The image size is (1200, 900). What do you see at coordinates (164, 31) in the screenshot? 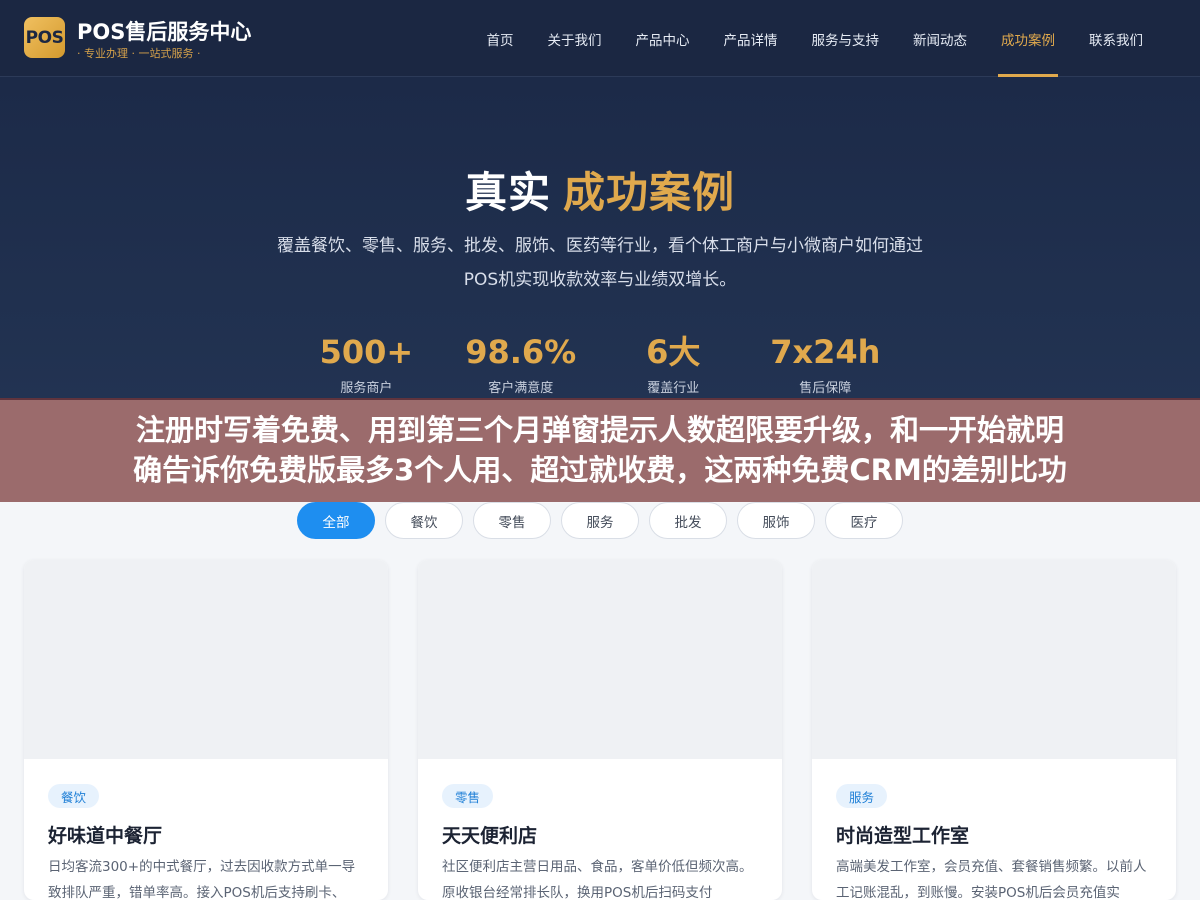
I see `brand-name: POS售后服务中心` at bounding box center [164, 31].